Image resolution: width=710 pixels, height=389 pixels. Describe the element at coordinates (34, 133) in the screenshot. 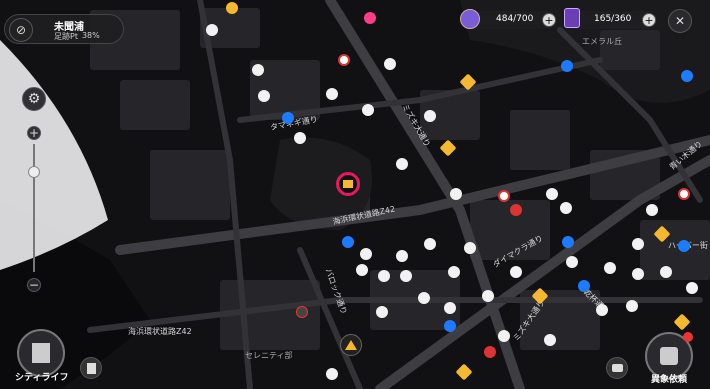

I see `zoom-in-button: +` at that location.